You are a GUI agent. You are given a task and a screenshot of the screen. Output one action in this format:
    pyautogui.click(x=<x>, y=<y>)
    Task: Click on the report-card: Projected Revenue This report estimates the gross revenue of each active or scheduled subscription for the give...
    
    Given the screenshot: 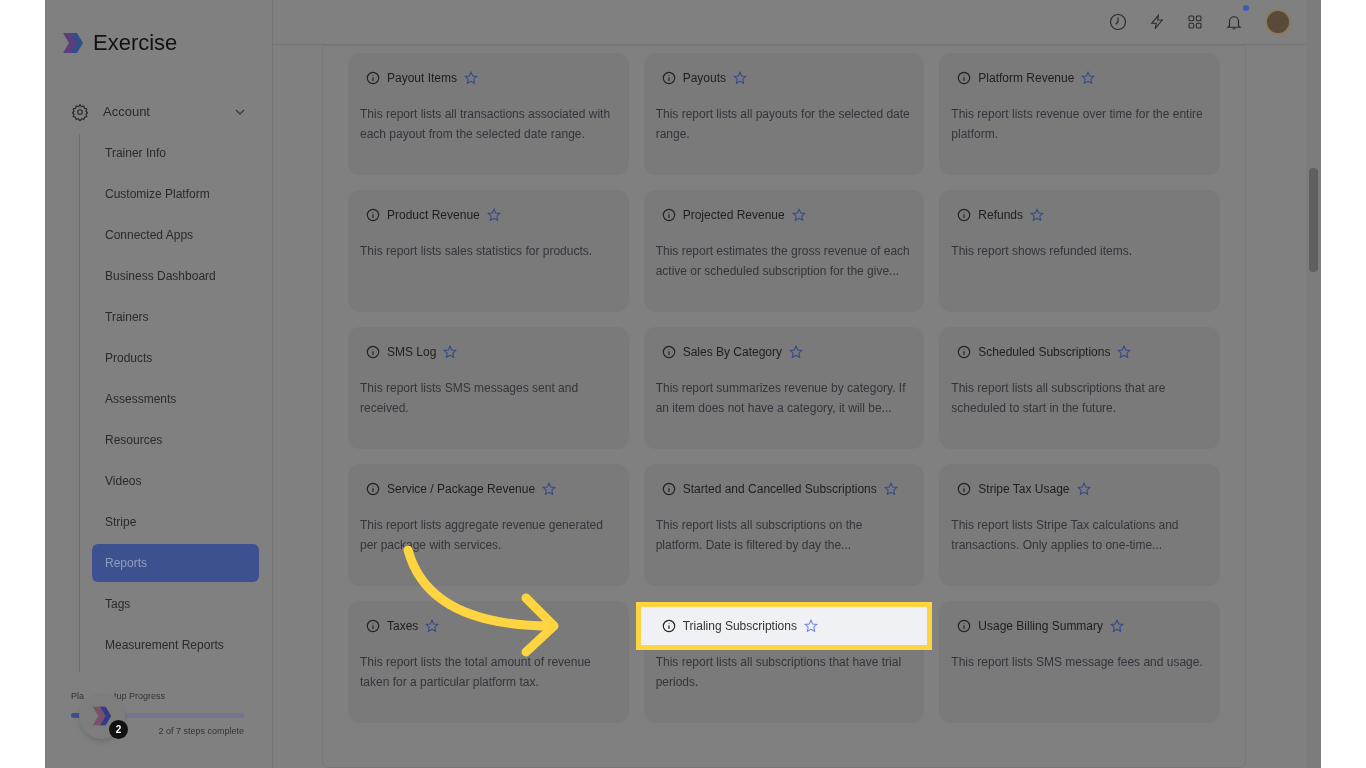 What is the action you would take?
    pyautogui.click(x=784, y=251)
    